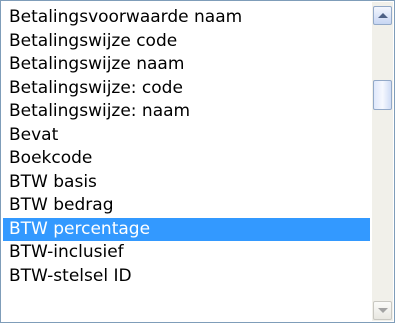 Image resolution: width=395 pixels, height=323 pixels. I want to click on scroll-up-button, so click(382, 15).